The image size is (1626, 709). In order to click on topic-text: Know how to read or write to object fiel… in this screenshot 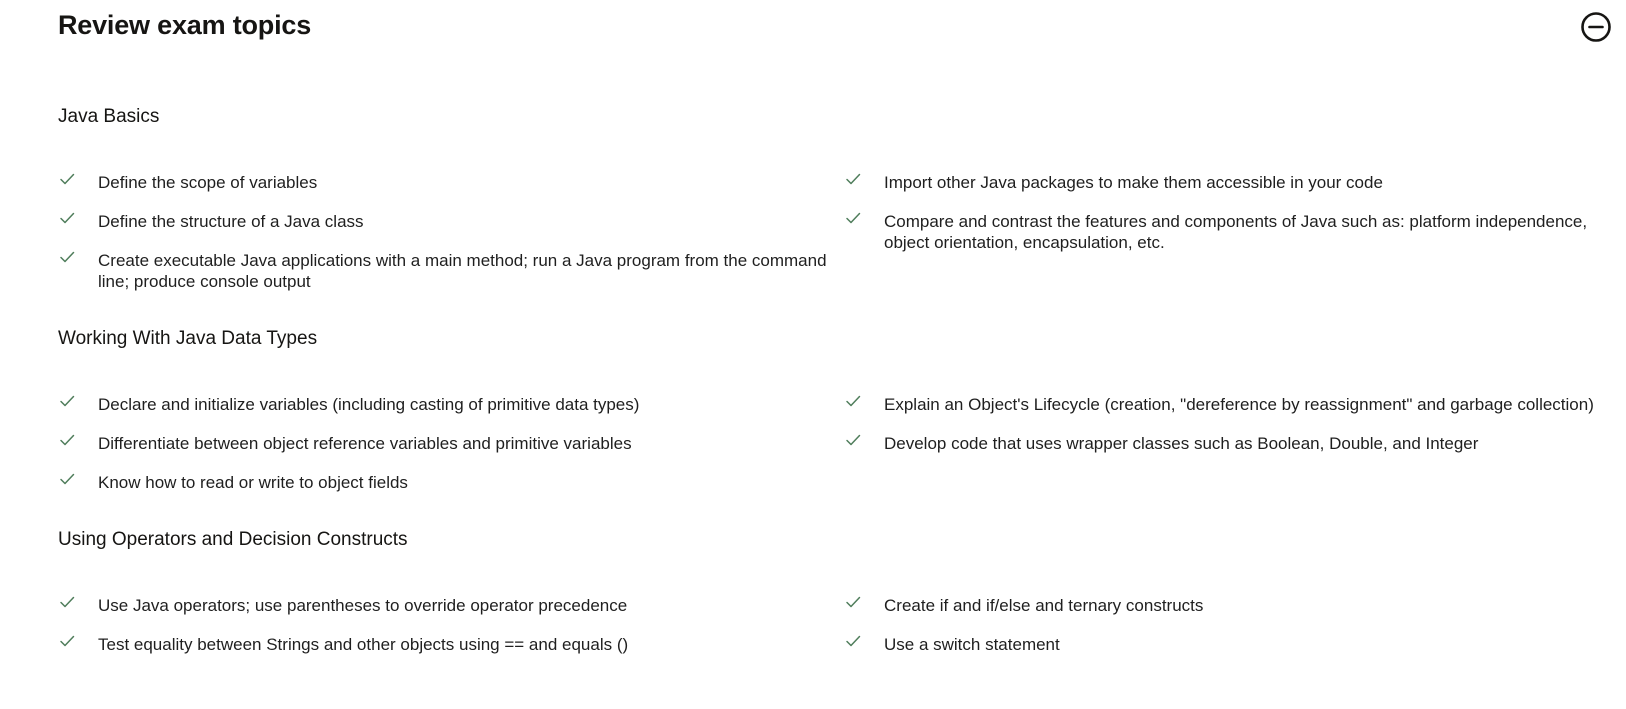, I will do `click(253, 482)`.